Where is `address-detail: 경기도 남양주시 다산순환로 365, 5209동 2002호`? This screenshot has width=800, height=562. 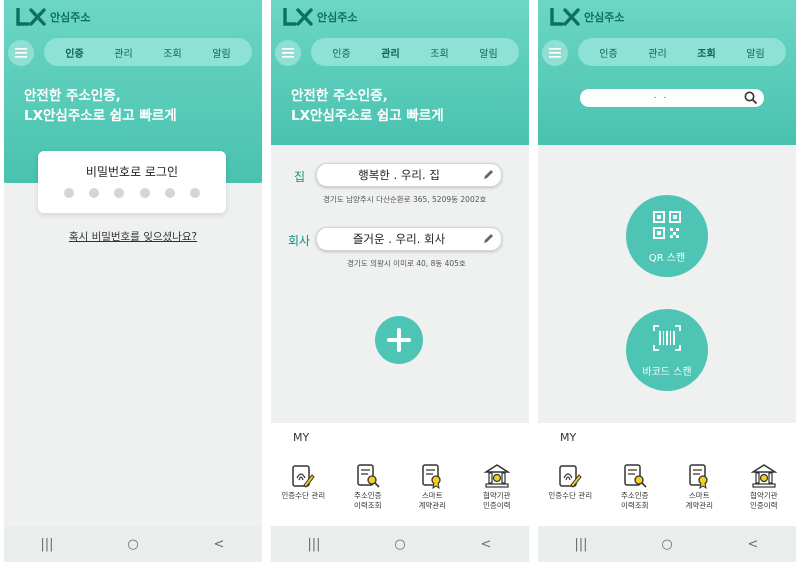 address-detail: 경기도 남양주시 다산순환로 365, 5209동 2002호 is located at coordinates (405, 199).